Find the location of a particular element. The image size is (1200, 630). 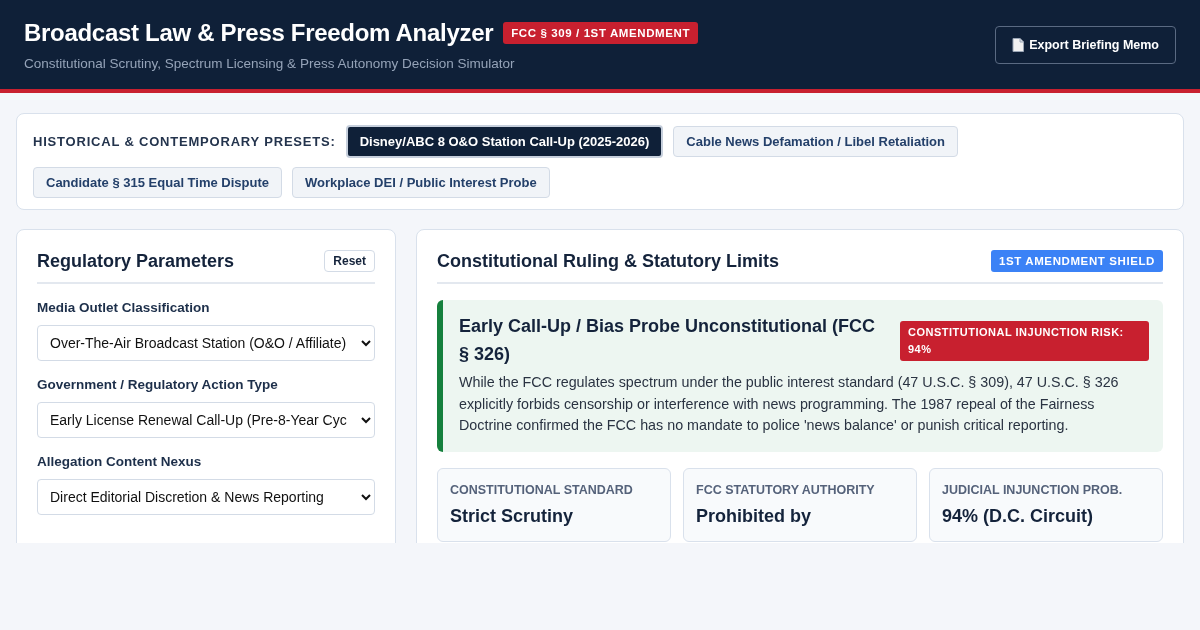

field-label: Allegation Content Nexus is located at coordinates (120, 461).